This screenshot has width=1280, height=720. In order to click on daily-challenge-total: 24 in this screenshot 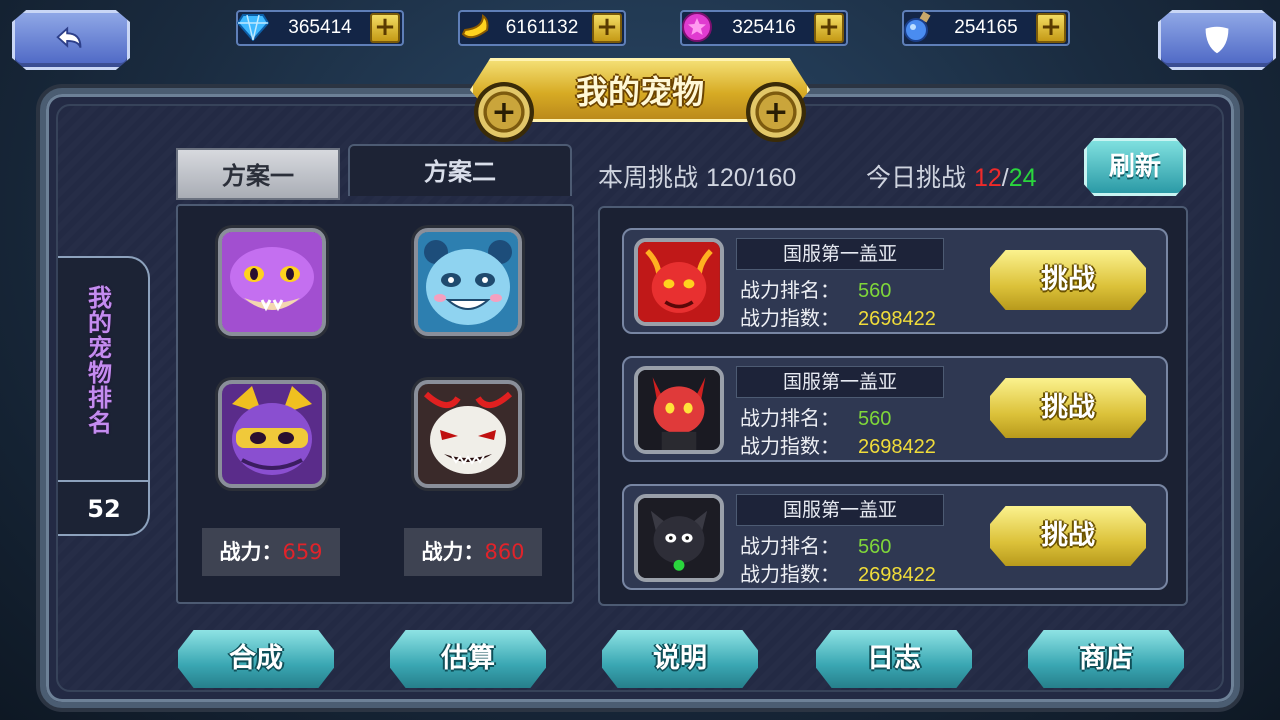, I will do `click(1022, 178)`.